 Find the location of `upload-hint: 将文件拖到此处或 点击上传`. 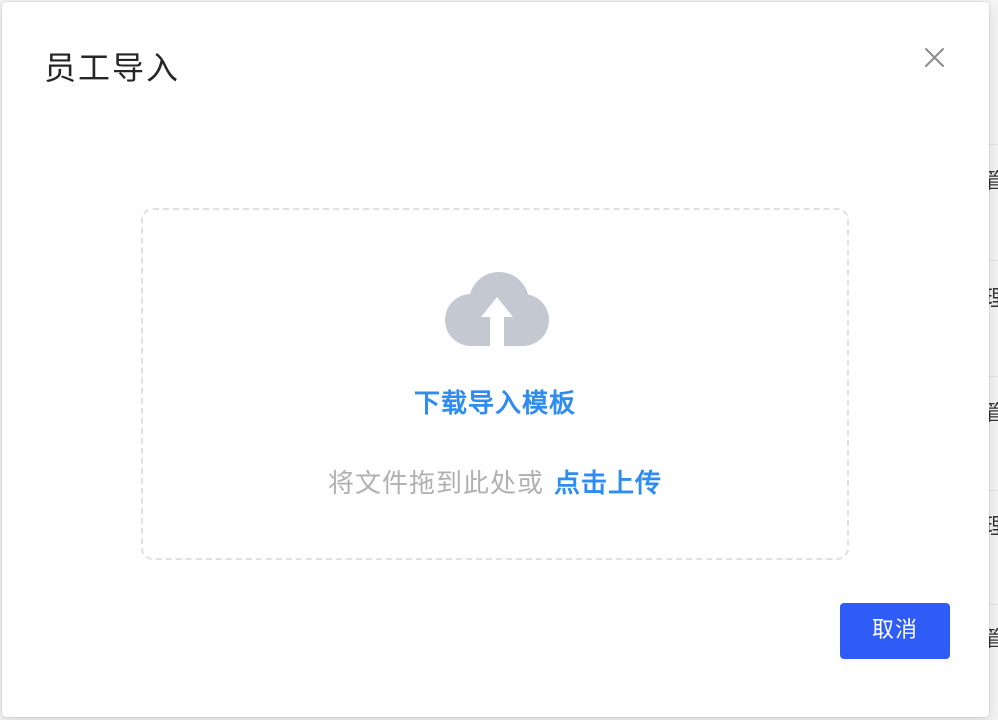

upload-hint: 将文件拖到此处或 点击上传 is located at coordinates (495, 484).